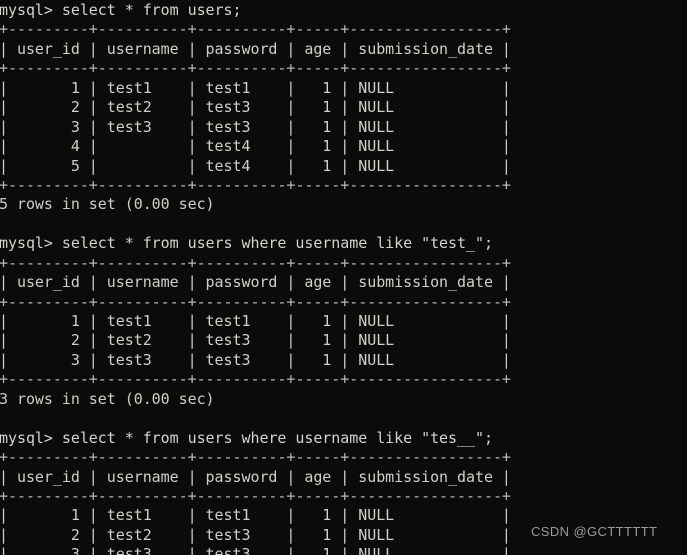 This screenshot has height=555, width=687. What do you see at coordinates (255, 165) in the screenshot?
I see `console-line: | 5 | | test4 | 1 | NULL |` at bounding box center [255, 165].